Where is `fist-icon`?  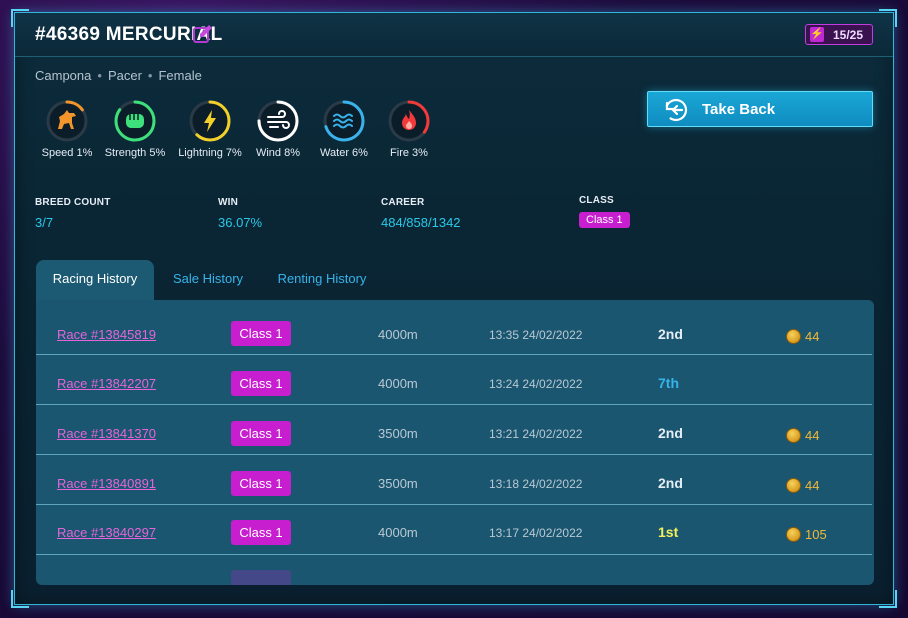
fist-icon is located at coordinates (135, 121).